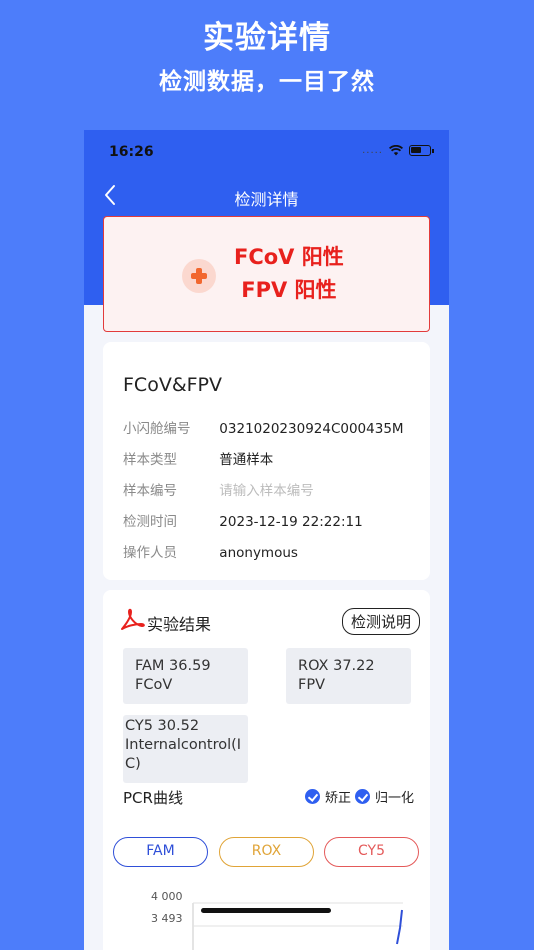 This screenshot has height=950, width=534. What do you see at coordinates (167, 918) in the screenshot?
I see `y-axis-tick: 3 493` at bounding box center [167, 918].